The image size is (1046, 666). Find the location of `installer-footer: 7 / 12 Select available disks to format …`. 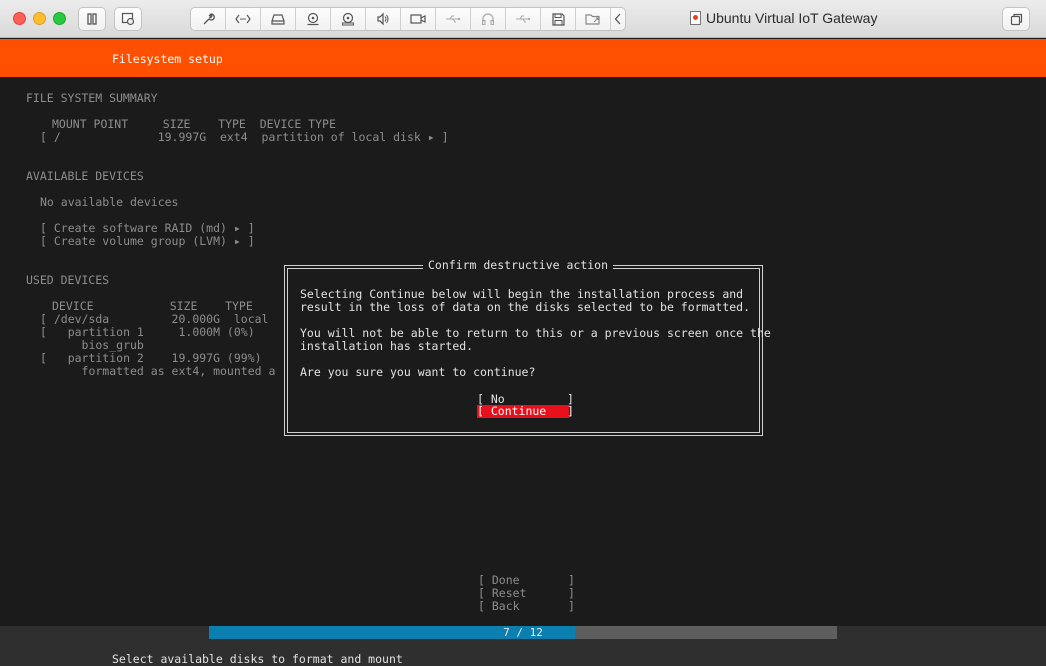

installer-footer: 7 / 12 Select available disks to format … is located at coordinates (523, 646).